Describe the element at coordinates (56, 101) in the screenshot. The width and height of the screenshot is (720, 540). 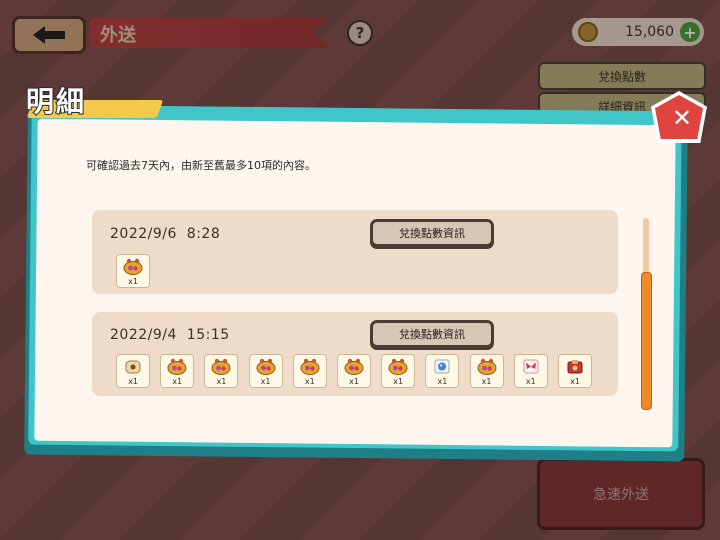
I see `modal-title: 明細` at that location.